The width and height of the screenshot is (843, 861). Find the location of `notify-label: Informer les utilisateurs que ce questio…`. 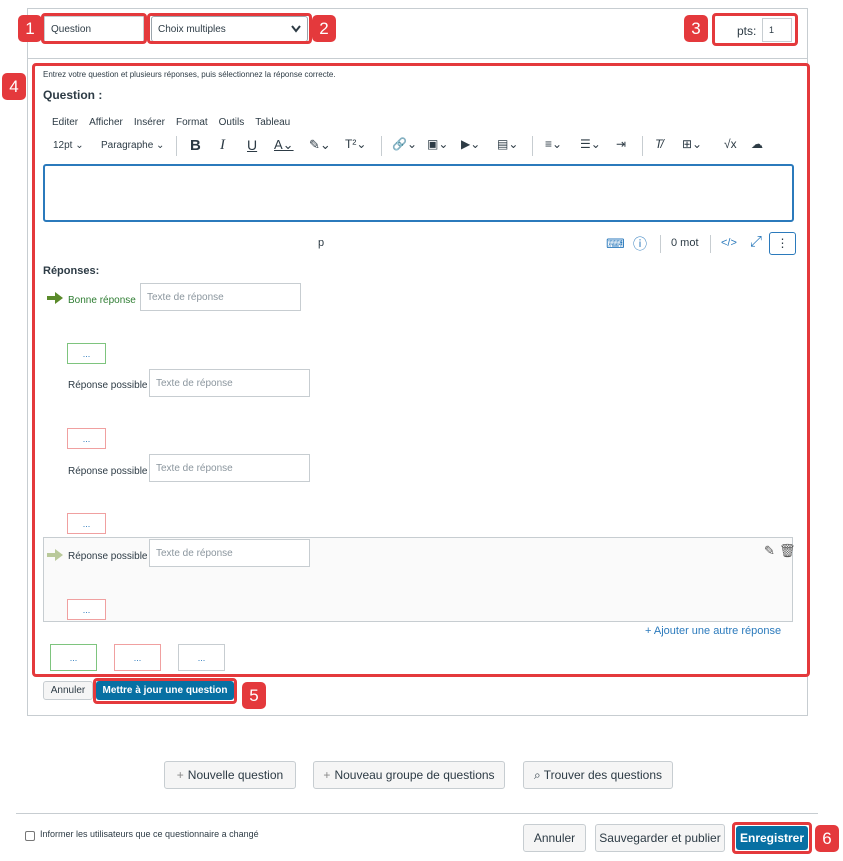

notify-label: Informer les utilisateurs que ce questio… is located at coordinates (149, 834).